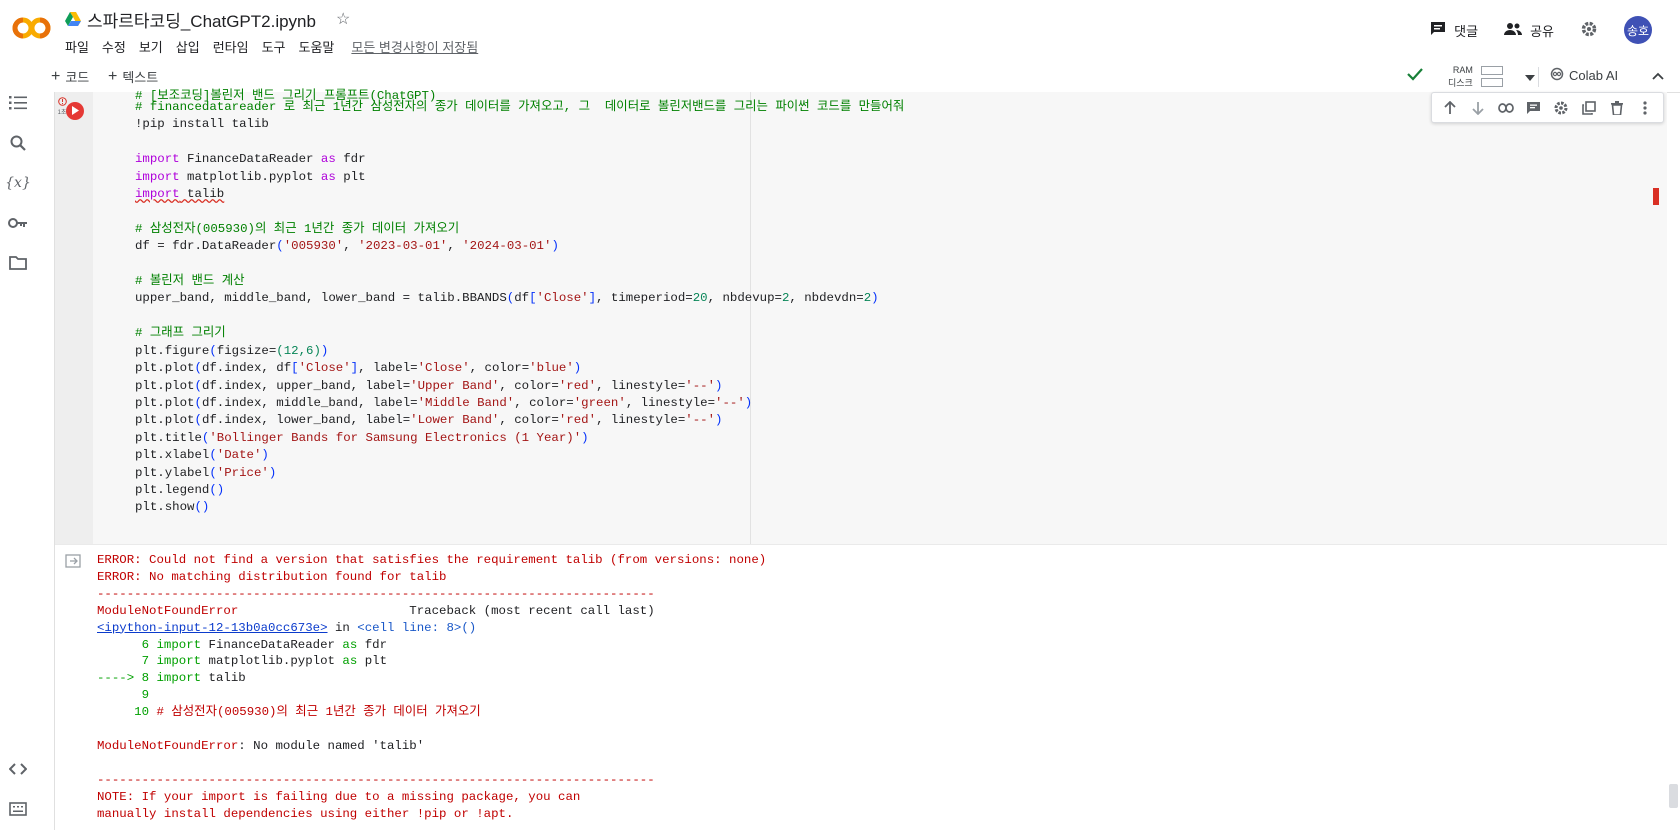  I want to click on traceback-lineno: 7, so click(127, 661).